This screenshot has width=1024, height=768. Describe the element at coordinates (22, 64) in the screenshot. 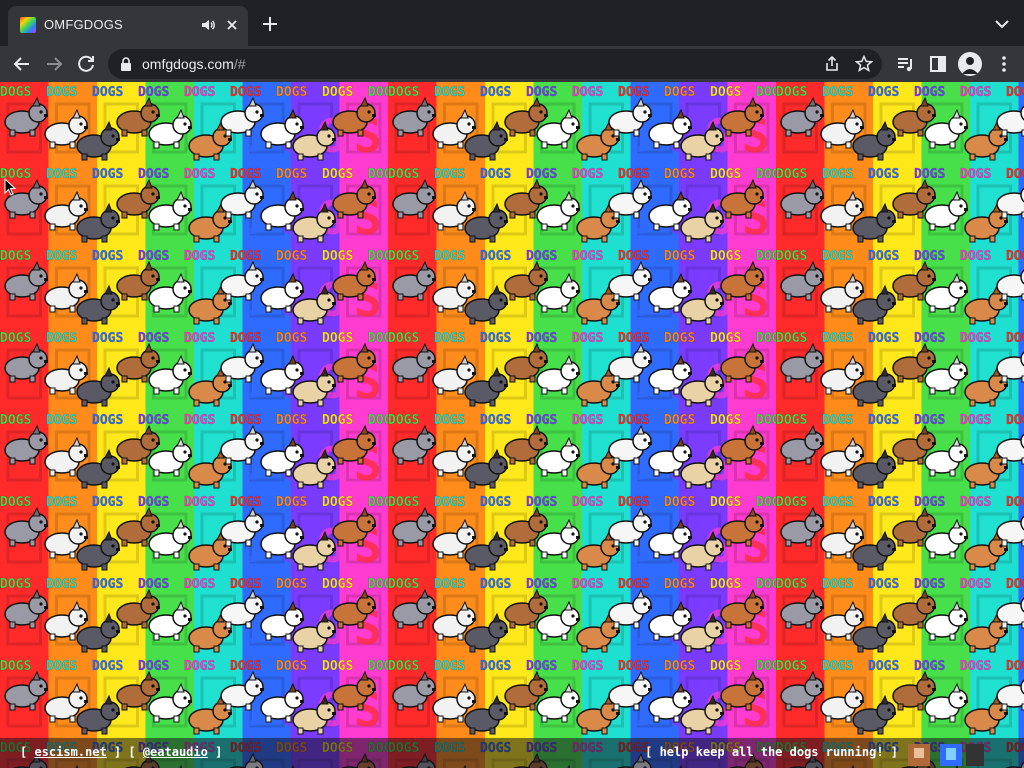

I see `back-arrow-icon` at that location.